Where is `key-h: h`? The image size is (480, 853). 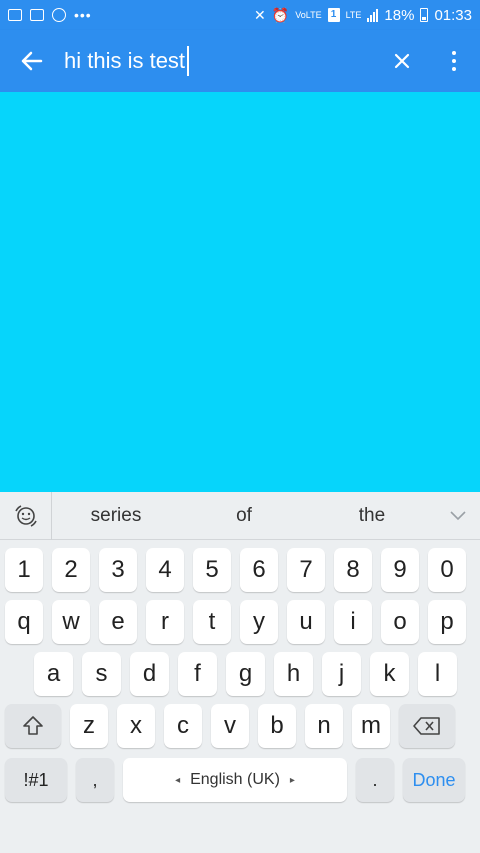 key-h: h is located at coordinates (293, 674).